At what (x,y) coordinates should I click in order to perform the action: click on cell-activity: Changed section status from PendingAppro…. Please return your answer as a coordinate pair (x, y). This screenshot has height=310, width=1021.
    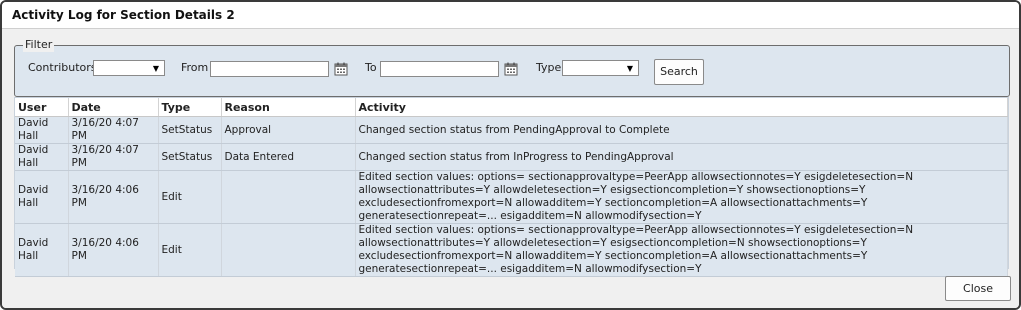
    Looking at the image, I should click on (681, 130).